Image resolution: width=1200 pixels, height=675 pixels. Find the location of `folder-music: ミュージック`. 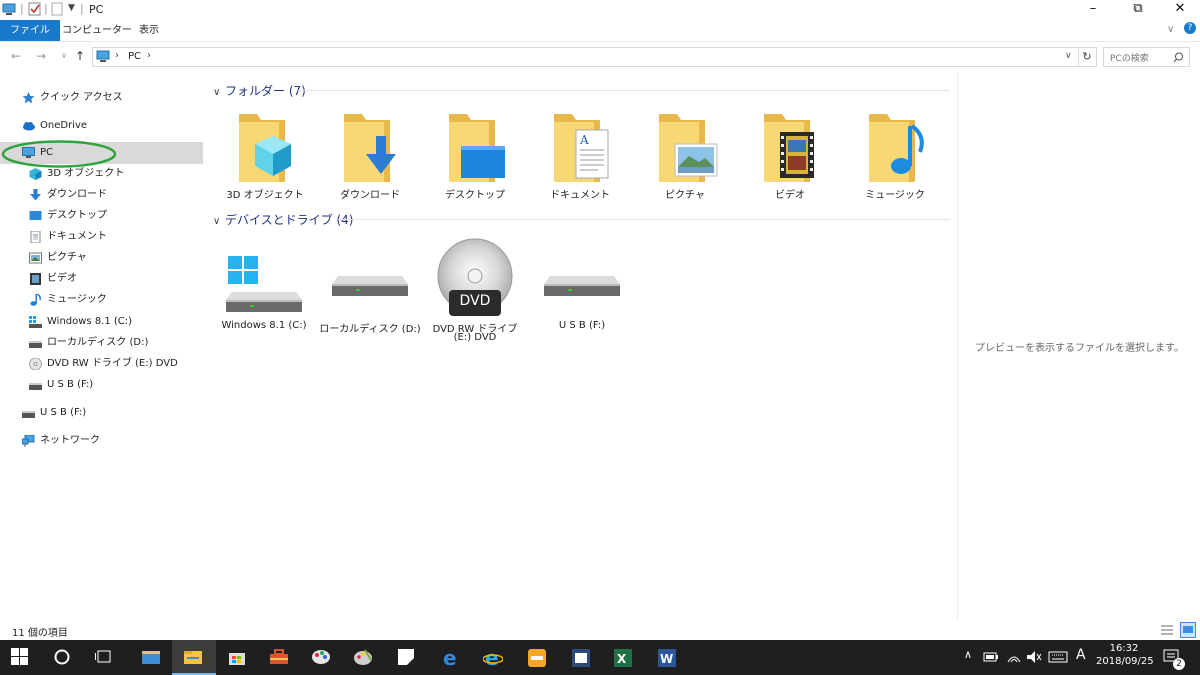

folder-music: ミュージック is located at coordinates (895, 158).